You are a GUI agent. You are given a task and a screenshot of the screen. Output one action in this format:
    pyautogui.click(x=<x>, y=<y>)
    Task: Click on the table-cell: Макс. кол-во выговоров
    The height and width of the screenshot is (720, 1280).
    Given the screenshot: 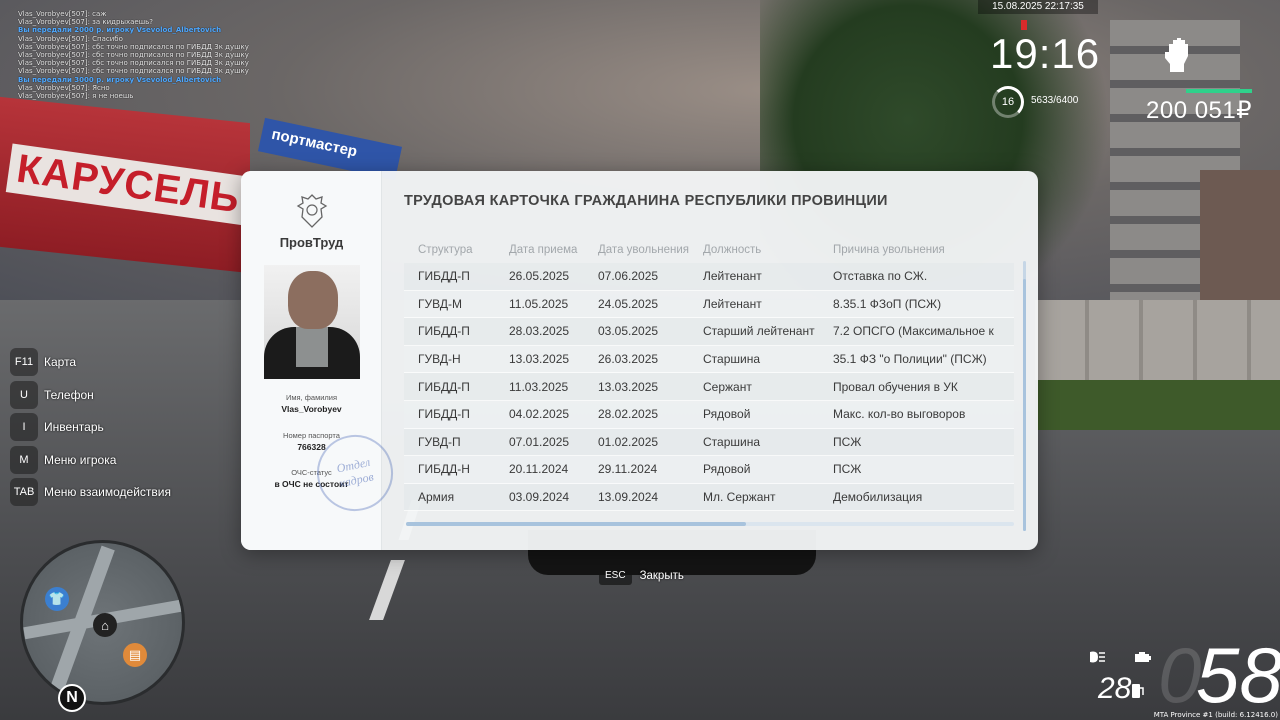 What is the action you would take?
    pyautogui.click(x=899, y=414)
    